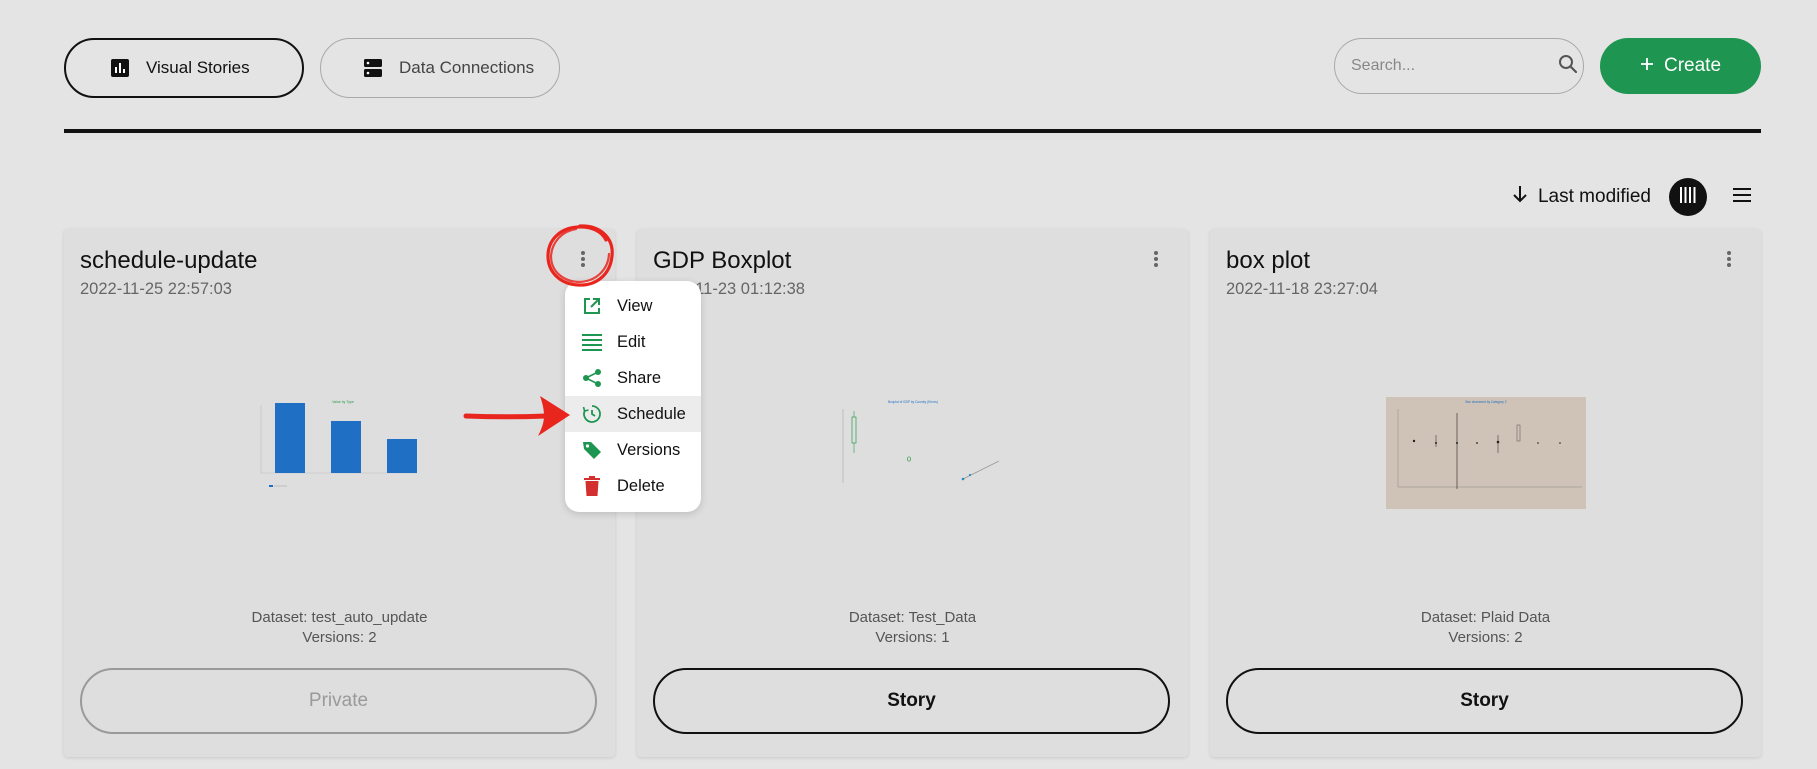  What do you see at coordinates (912, 637) in the screenshot?
I see `card-versions: Versions: 1` at bounding box center [912, 637].